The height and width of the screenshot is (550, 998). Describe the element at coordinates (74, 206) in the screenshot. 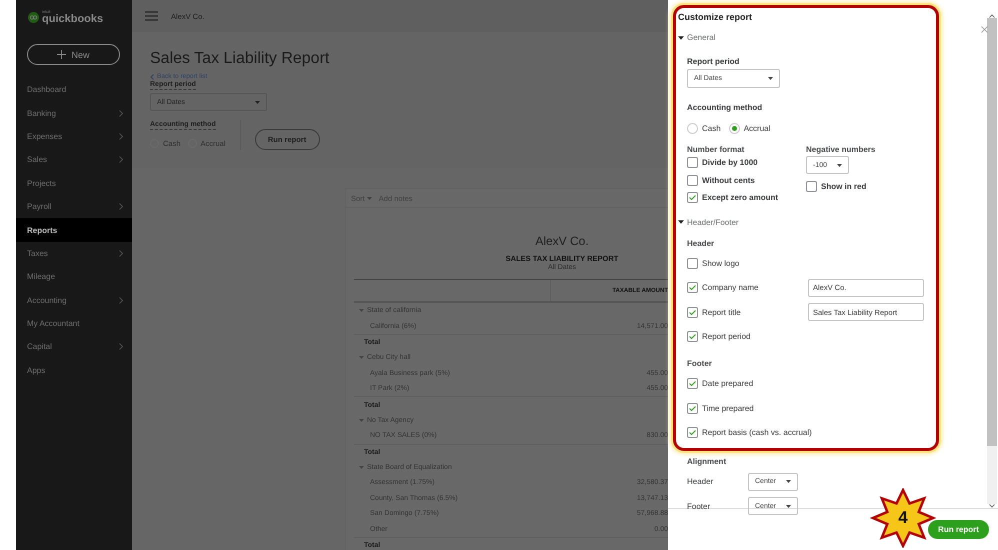

I see `sidebar-item: Payroll` at that location.